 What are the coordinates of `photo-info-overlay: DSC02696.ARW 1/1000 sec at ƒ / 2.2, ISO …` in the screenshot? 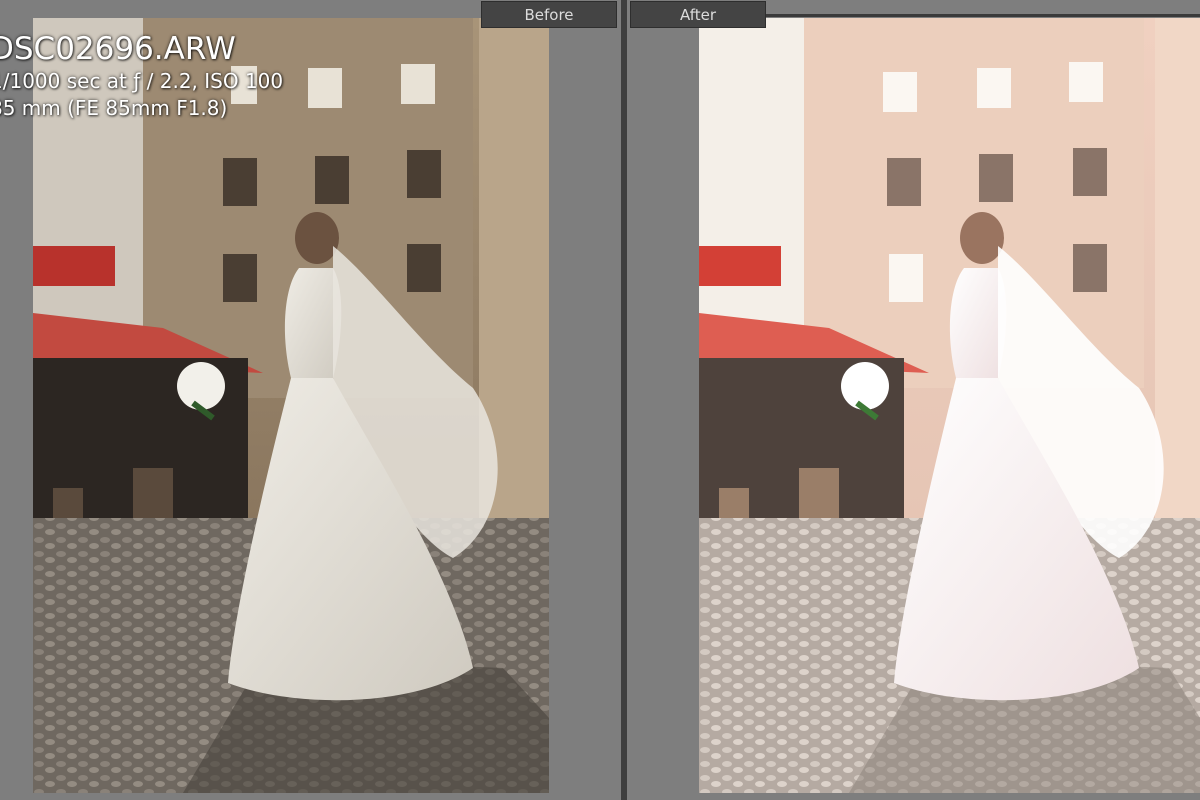 It's located at (141, 76).